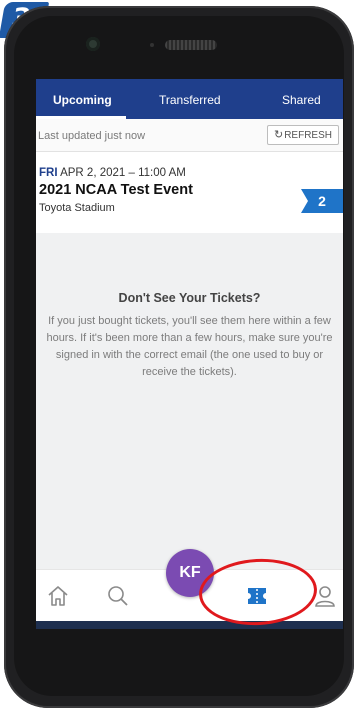 This screenshot has width=357, height=709. Describe the element at coordinates (278, 135) in the screenshot. I see `refresh-icon: ↻` at that location.